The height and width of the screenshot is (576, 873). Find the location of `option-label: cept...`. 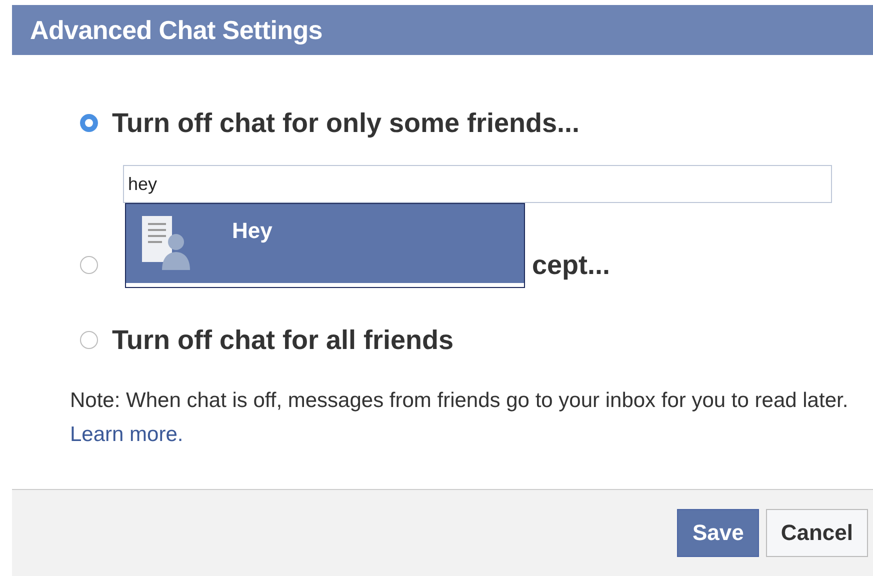

option-label: cept... is located at coordinates (570, 265).